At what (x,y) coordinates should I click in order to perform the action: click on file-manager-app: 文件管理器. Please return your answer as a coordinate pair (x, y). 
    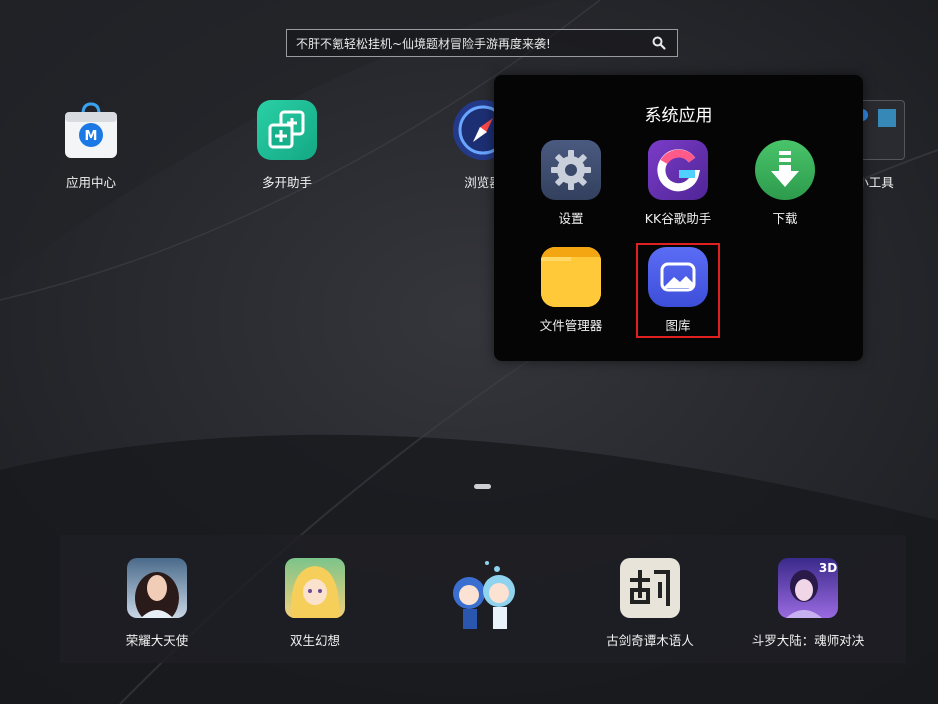
    Looking at the image, I should click on (571, 290).